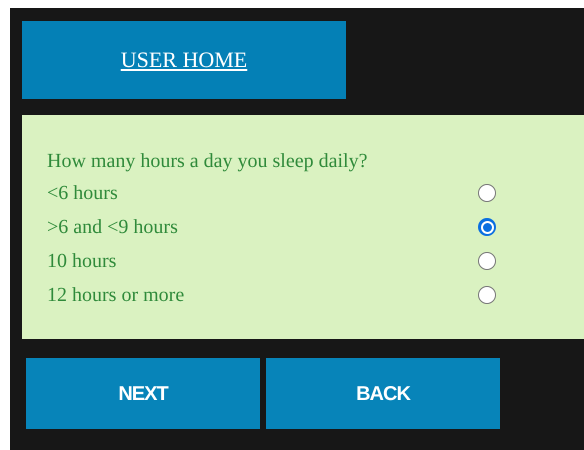 The width and height of the screenshot is (584, 450). I want to click on option-label: 10 hours, so click(81, 261).